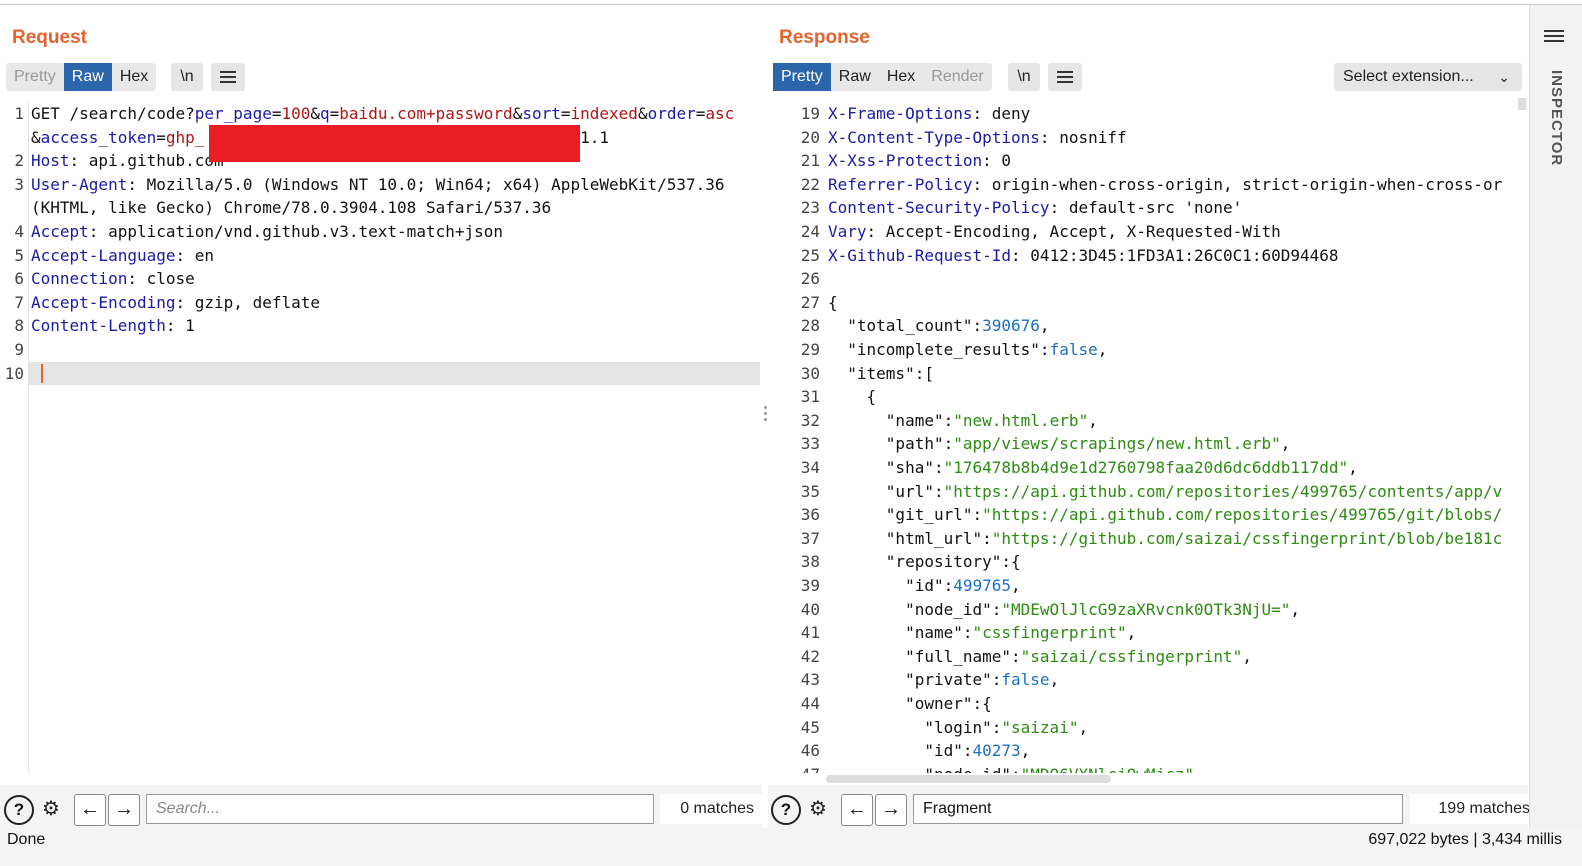 The width and height of the screenshot is (1582, 866). What do you see at coordinates (1556, 118) in the screenshot?
I see `inspector-label: INSPECTOR` at bounding box center [1556, 118].